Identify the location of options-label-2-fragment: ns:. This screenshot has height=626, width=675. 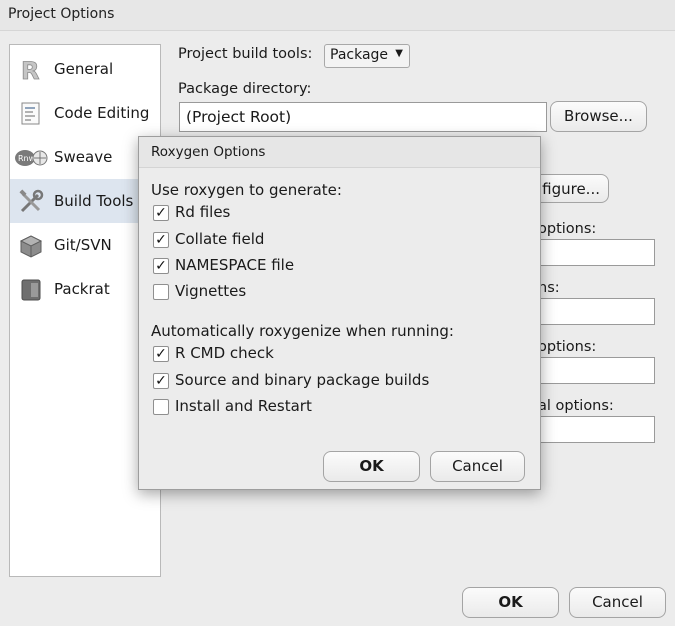
(549, 288).